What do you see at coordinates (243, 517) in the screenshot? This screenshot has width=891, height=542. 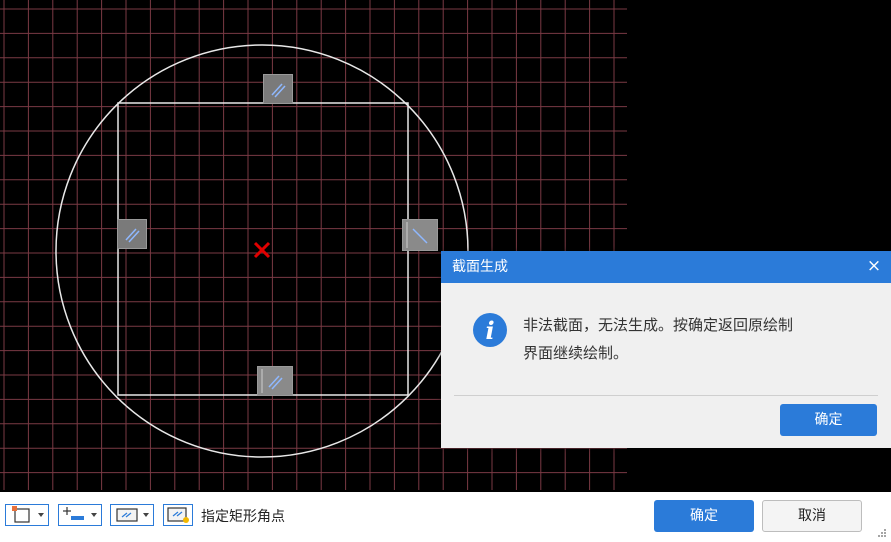 I see `command-hint-text: 指定矩形角点` at bounding box center [243, 517].